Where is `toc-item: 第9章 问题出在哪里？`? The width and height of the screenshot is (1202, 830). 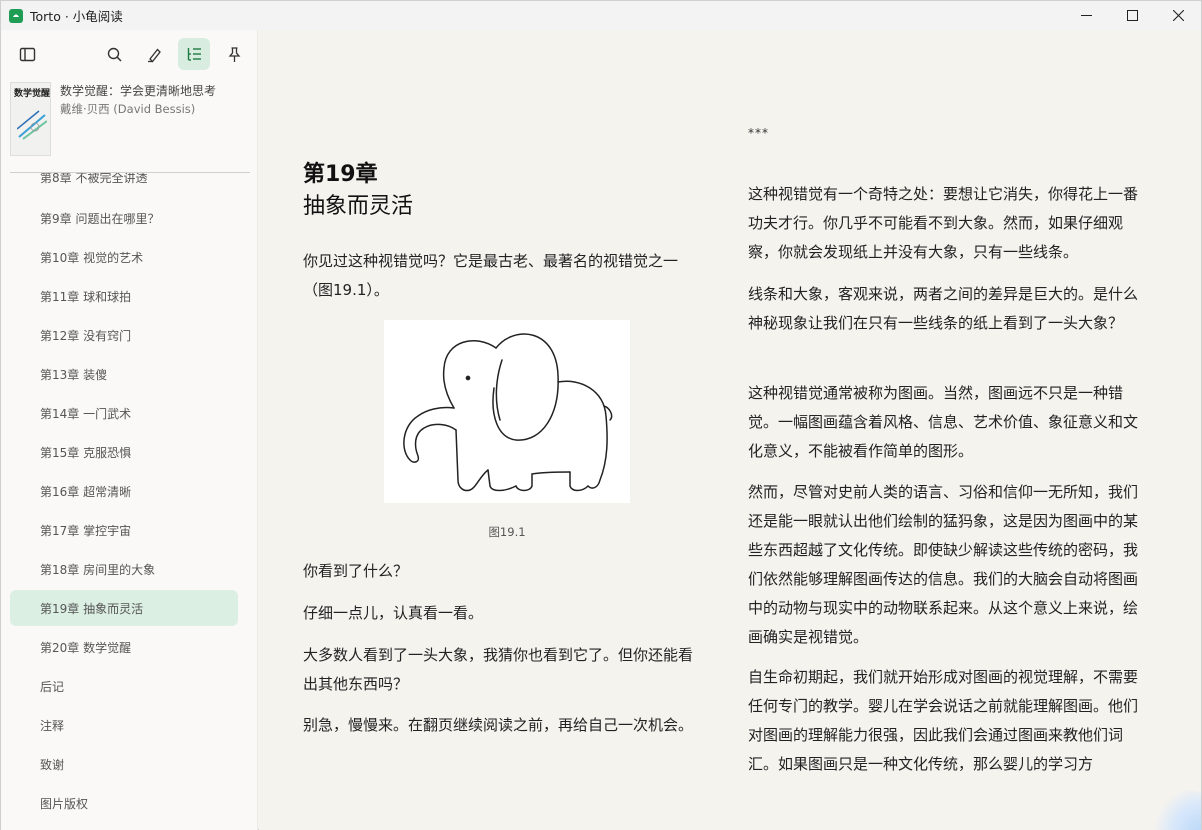 toc-item: 第9章 问题出在哪里？ is located at coordinates (124, 218).